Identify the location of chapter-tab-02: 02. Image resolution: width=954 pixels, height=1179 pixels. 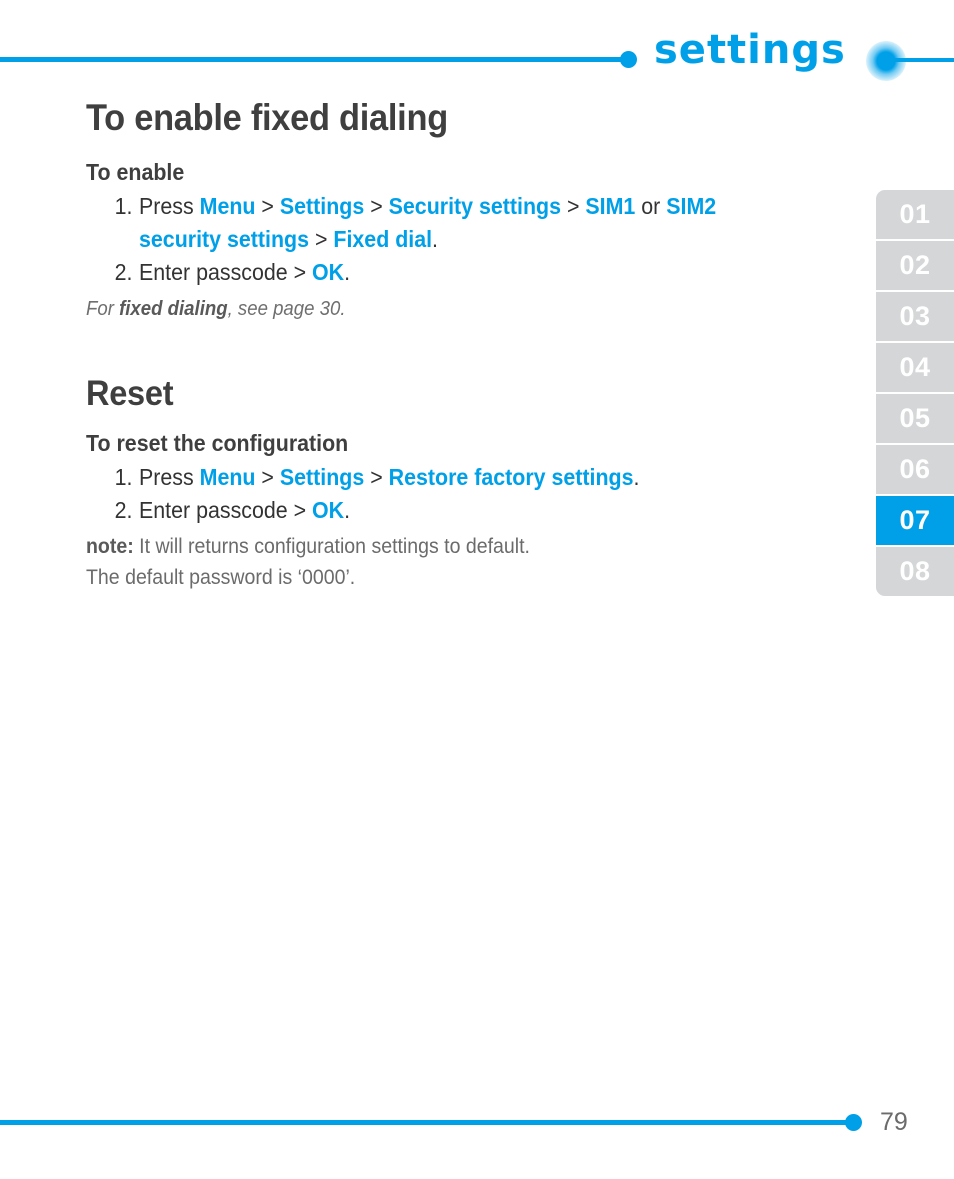
(915, 265).